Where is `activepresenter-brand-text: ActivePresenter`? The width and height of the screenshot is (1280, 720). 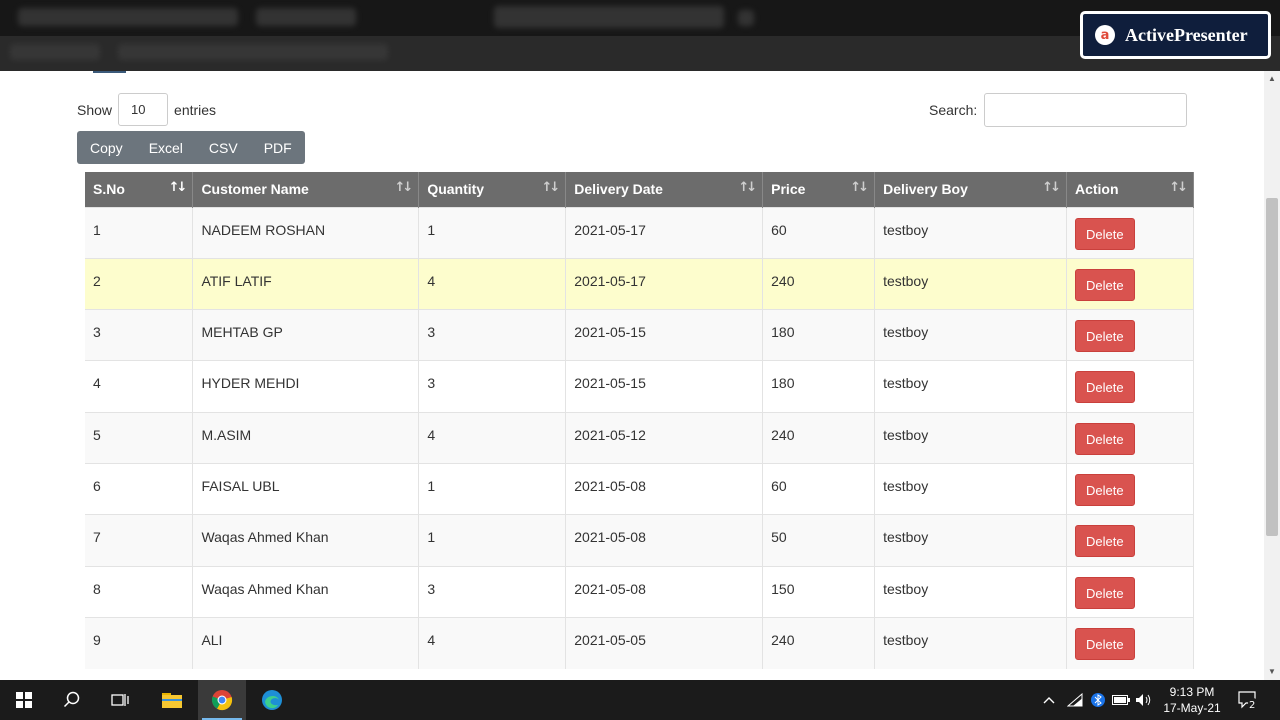
activepresenter-brand-text: ActivePresenter is located at coordinates (1186, 34).